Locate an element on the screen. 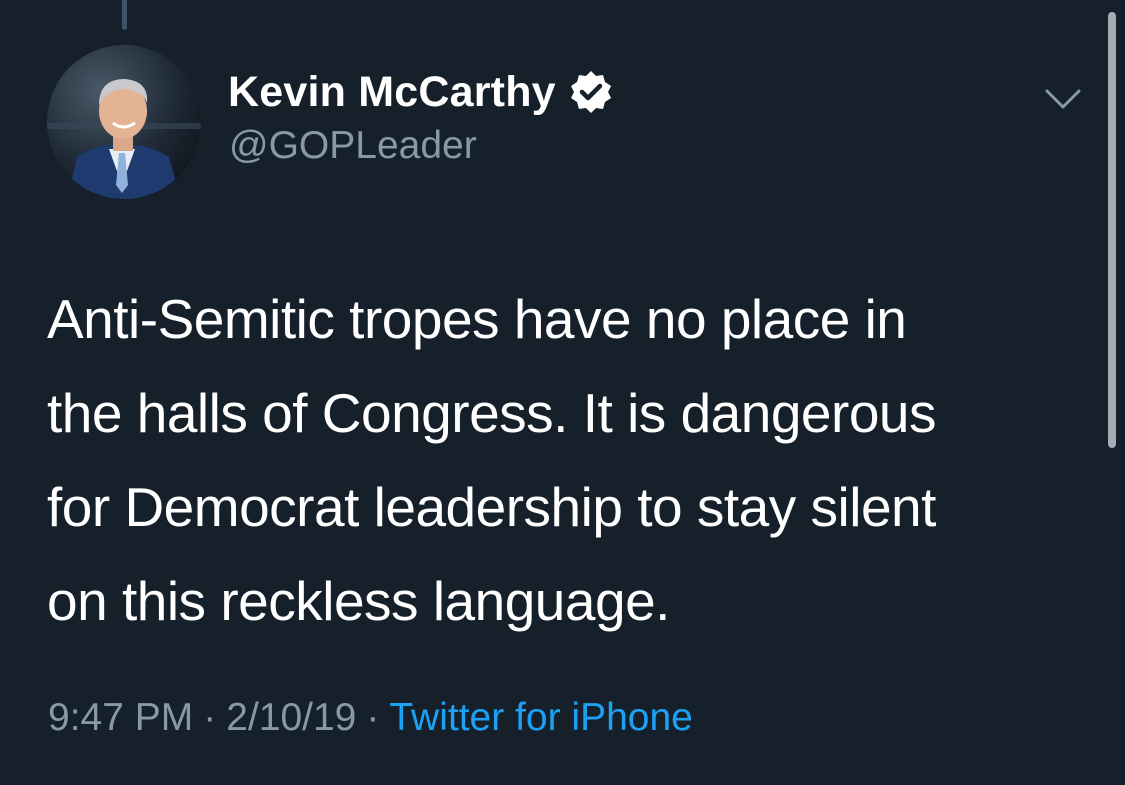 This screenshot has width=1125, height=785. avatar-photo is located at coordinates (124, 122).